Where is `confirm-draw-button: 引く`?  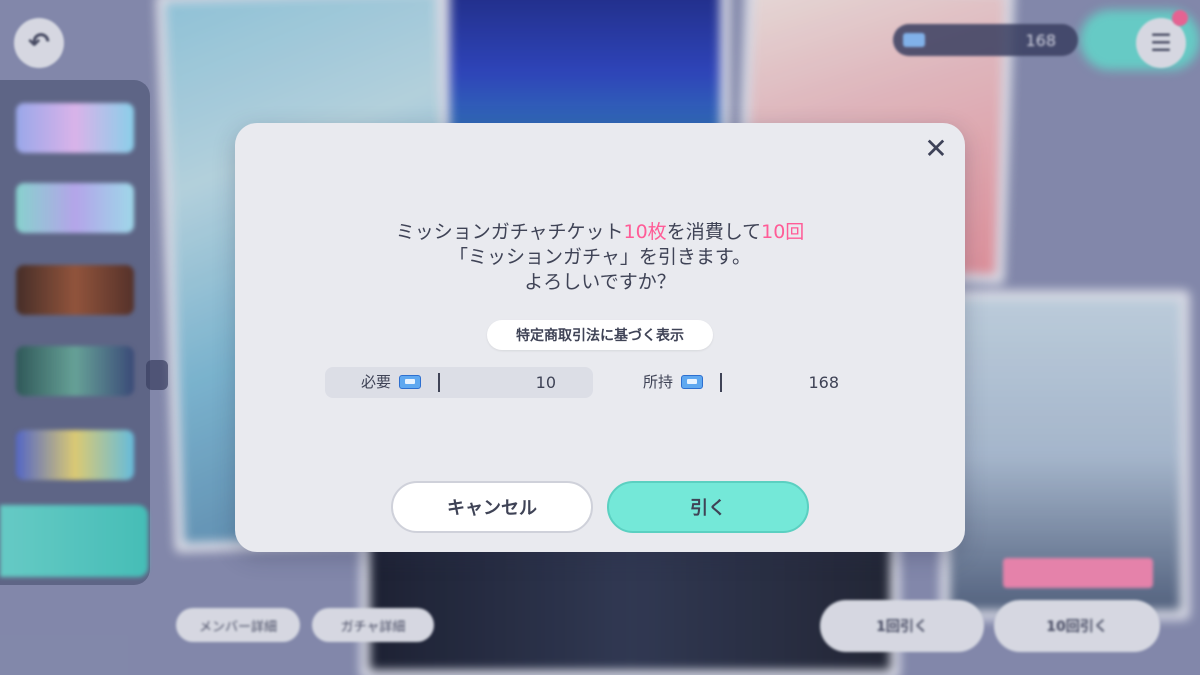
confirm-draw-button: 引く is located at coordinates (708, 507).